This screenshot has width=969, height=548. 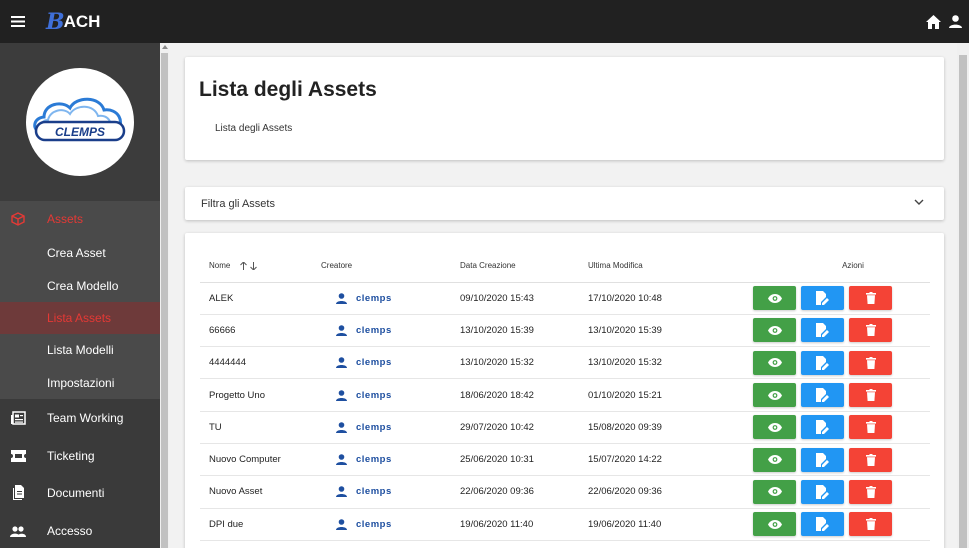 What do you see at coordinates (80, 285) in the screenshot?
I see `sidebar-item-crea-modello: Crea Modello` at bounding box center [80, 285].